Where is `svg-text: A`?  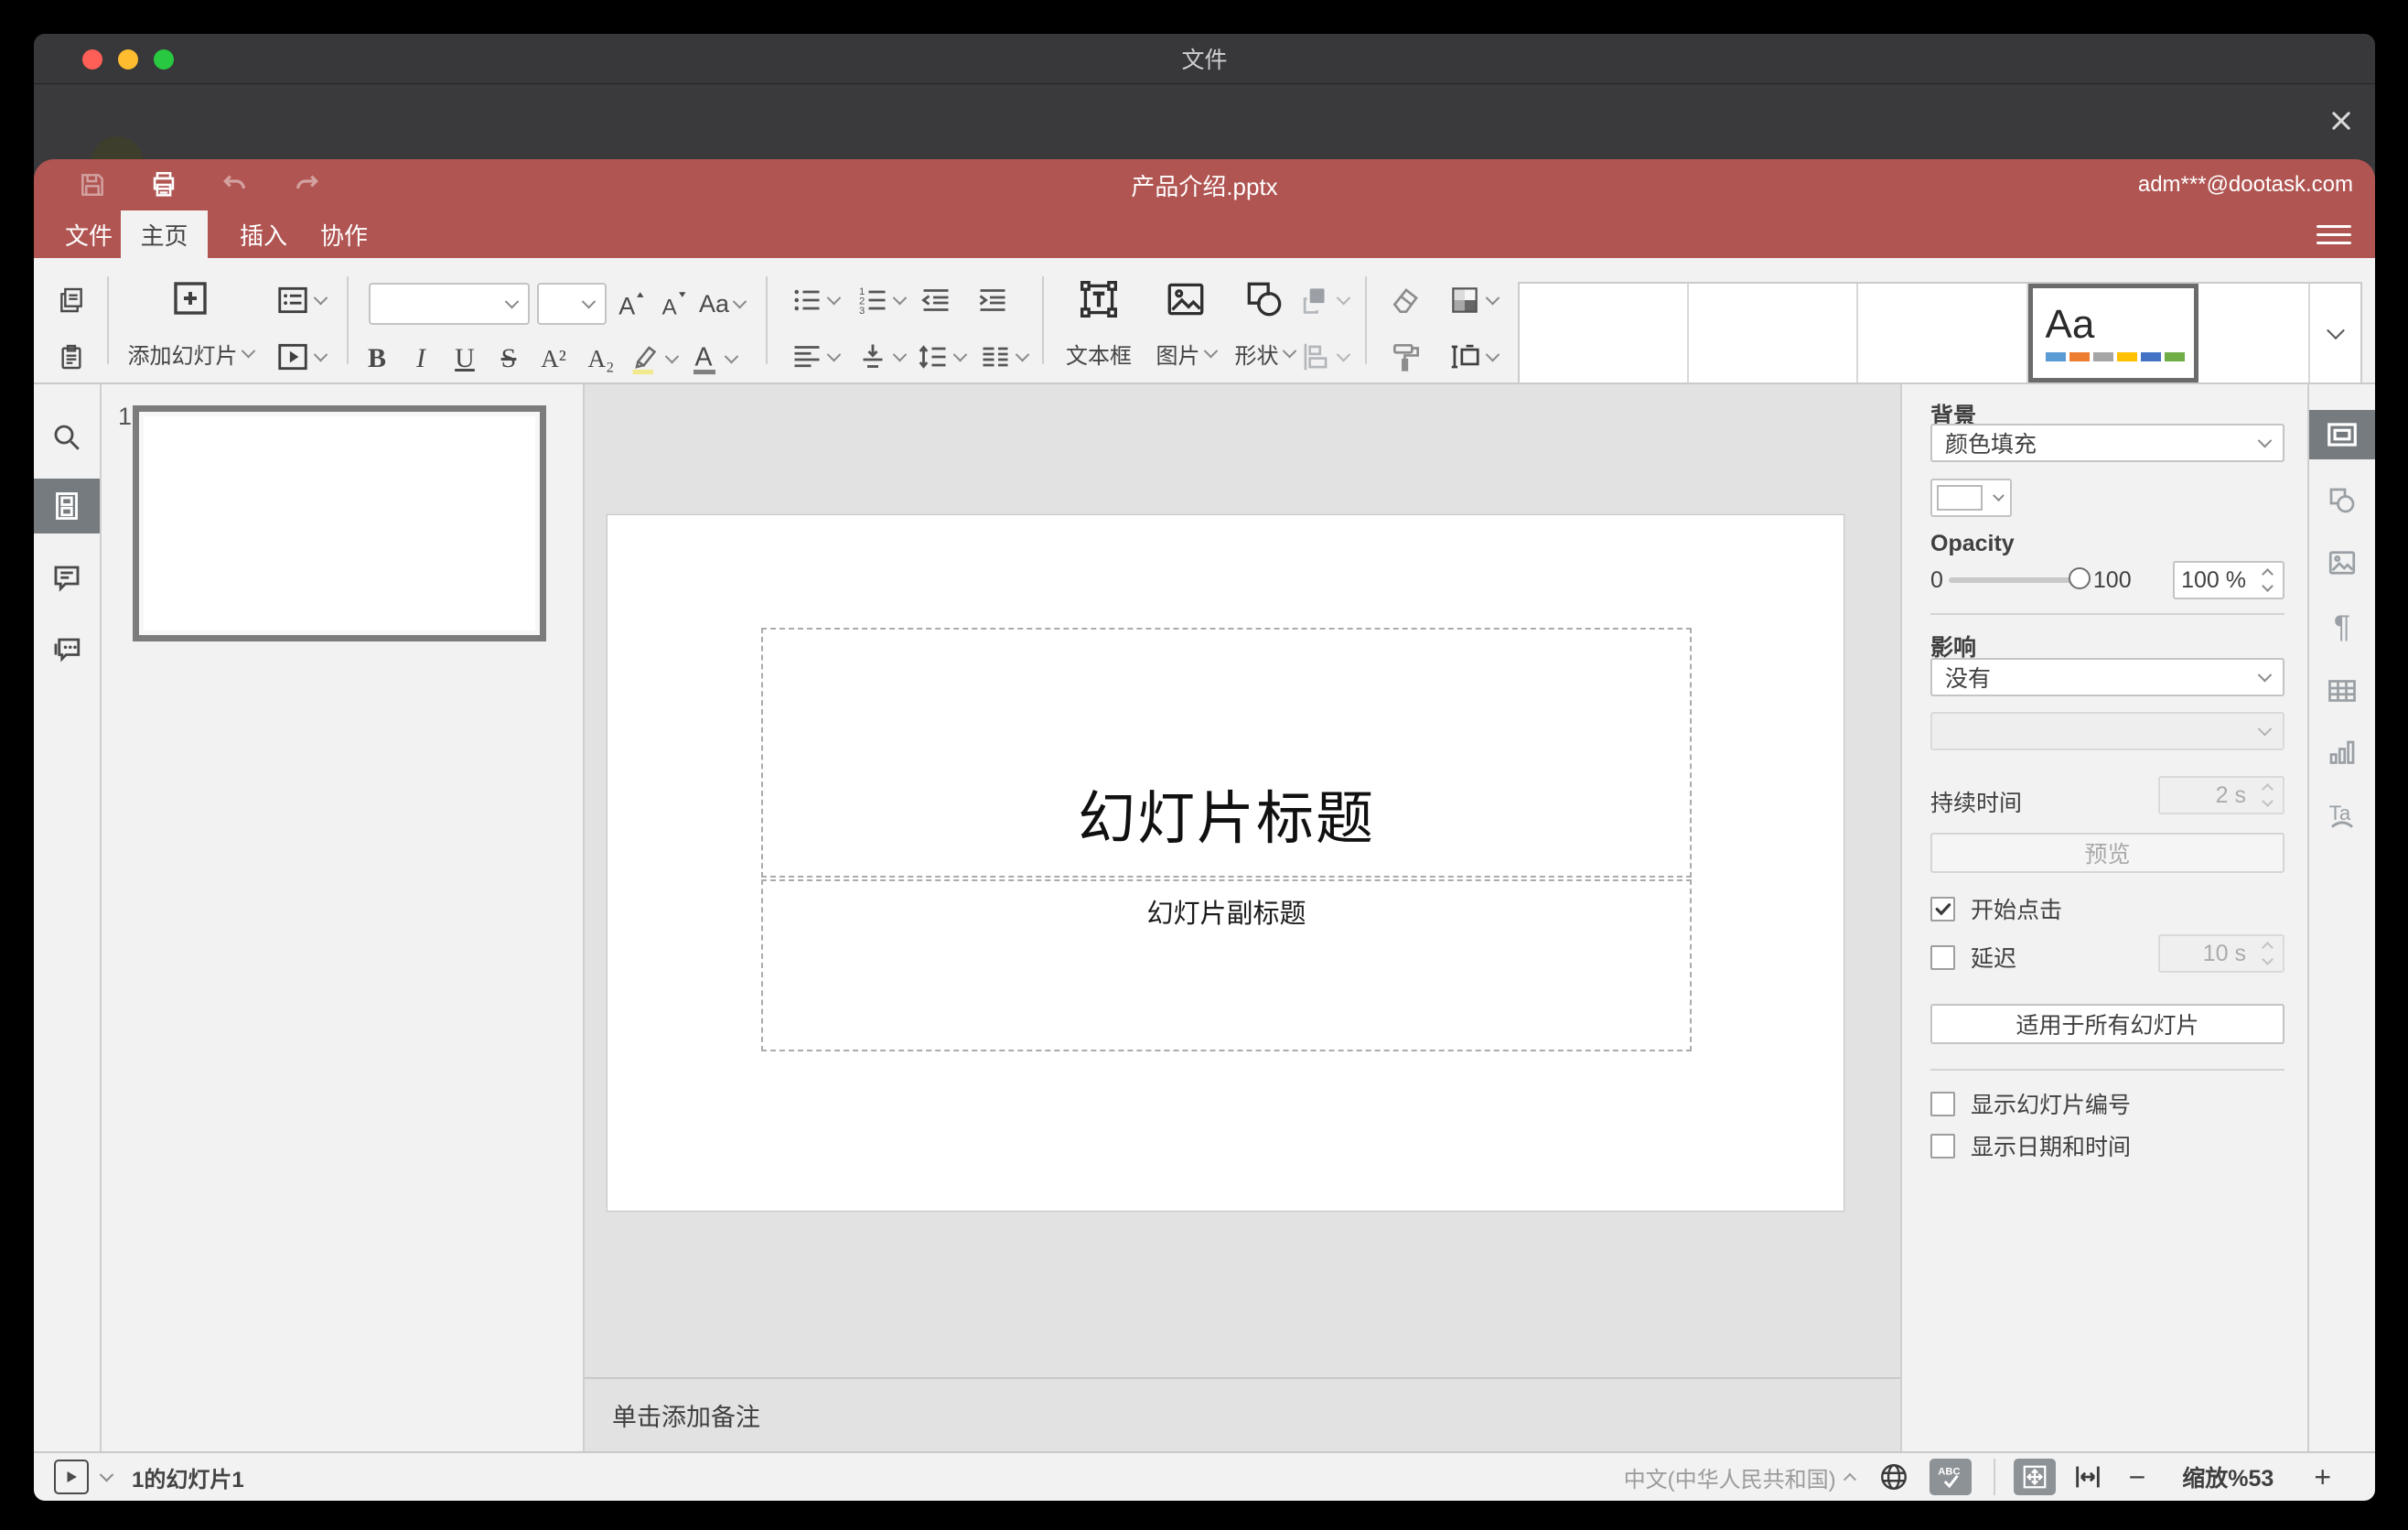
svg-text: A is located at coordinates (703, 357).